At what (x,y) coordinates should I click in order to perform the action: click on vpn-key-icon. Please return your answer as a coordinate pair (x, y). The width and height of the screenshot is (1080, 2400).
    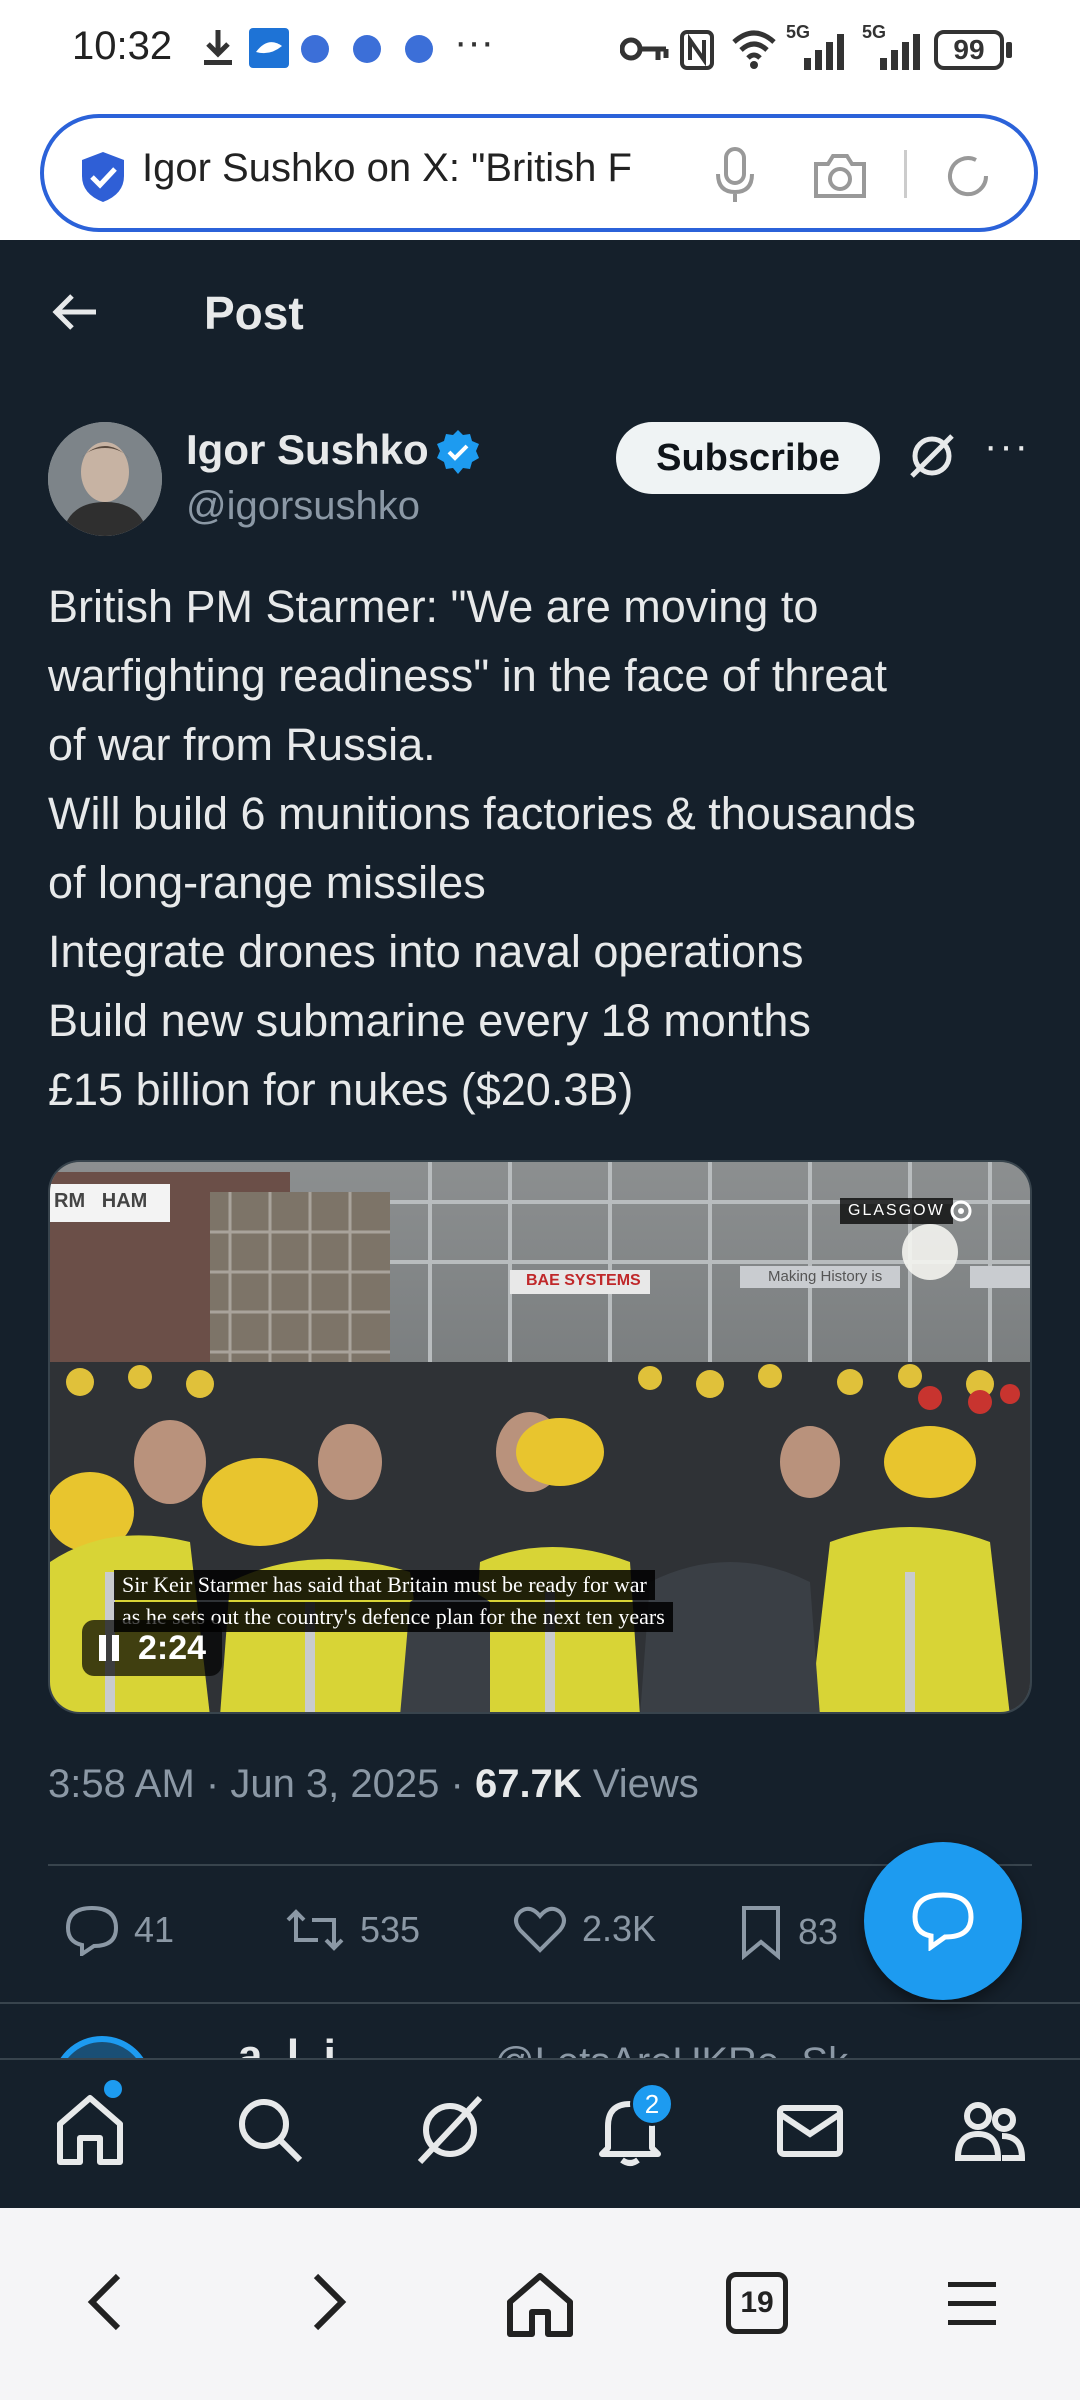
    Looking at the image, I should click on (644, 49).